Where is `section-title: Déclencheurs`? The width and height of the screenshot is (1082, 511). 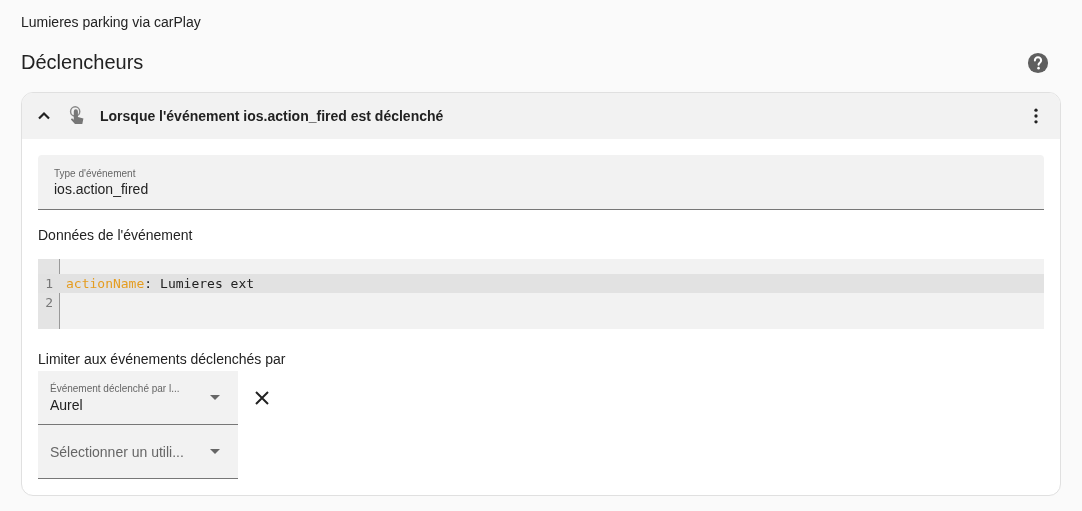 section-title: Déclencheurs is located at coordinates (82, 62).